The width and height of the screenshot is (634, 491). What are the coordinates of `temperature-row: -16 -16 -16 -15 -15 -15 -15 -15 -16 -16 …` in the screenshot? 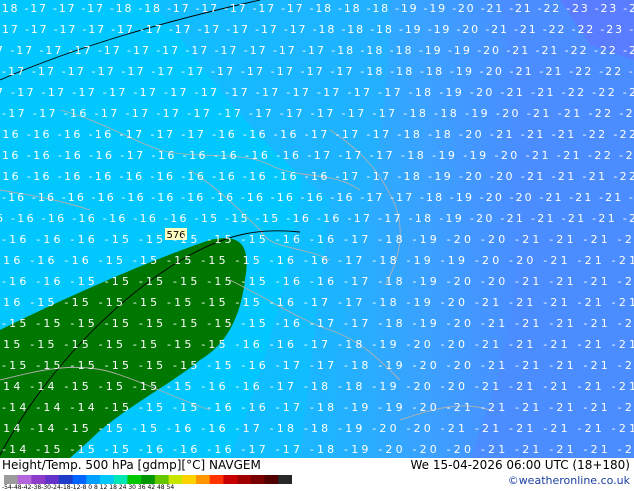 It's located at (317, 260).